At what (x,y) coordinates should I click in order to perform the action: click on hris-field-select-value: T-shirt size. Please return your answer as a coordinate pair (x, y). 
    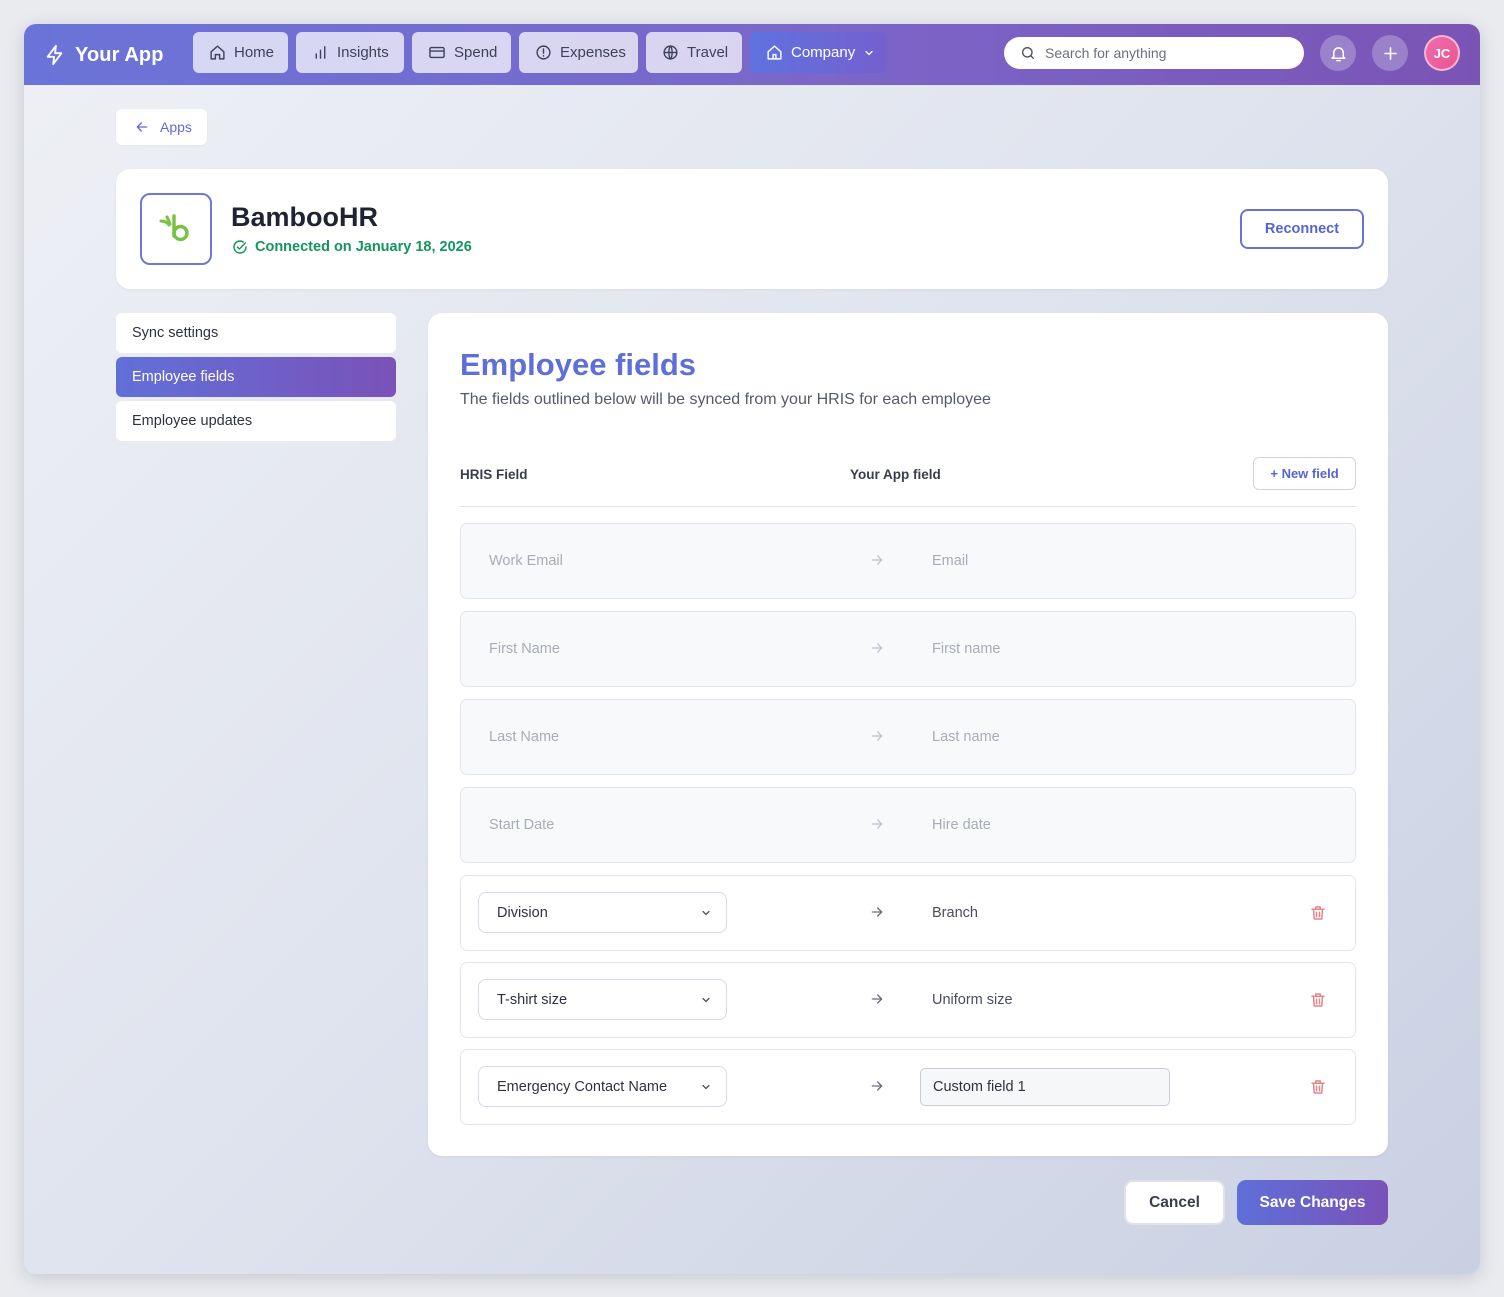
    Looking at the image, I should click on (532, 999).